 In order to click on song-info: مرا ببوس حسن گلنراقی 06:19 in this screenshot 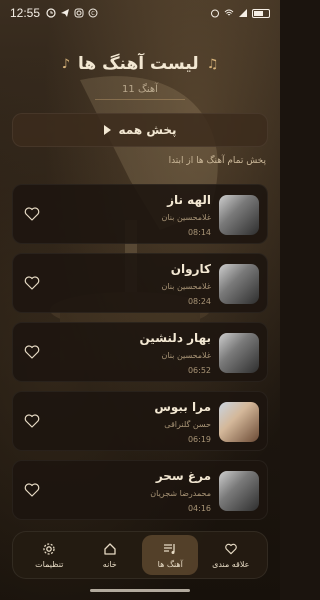, I will do `click(182, 422)`.